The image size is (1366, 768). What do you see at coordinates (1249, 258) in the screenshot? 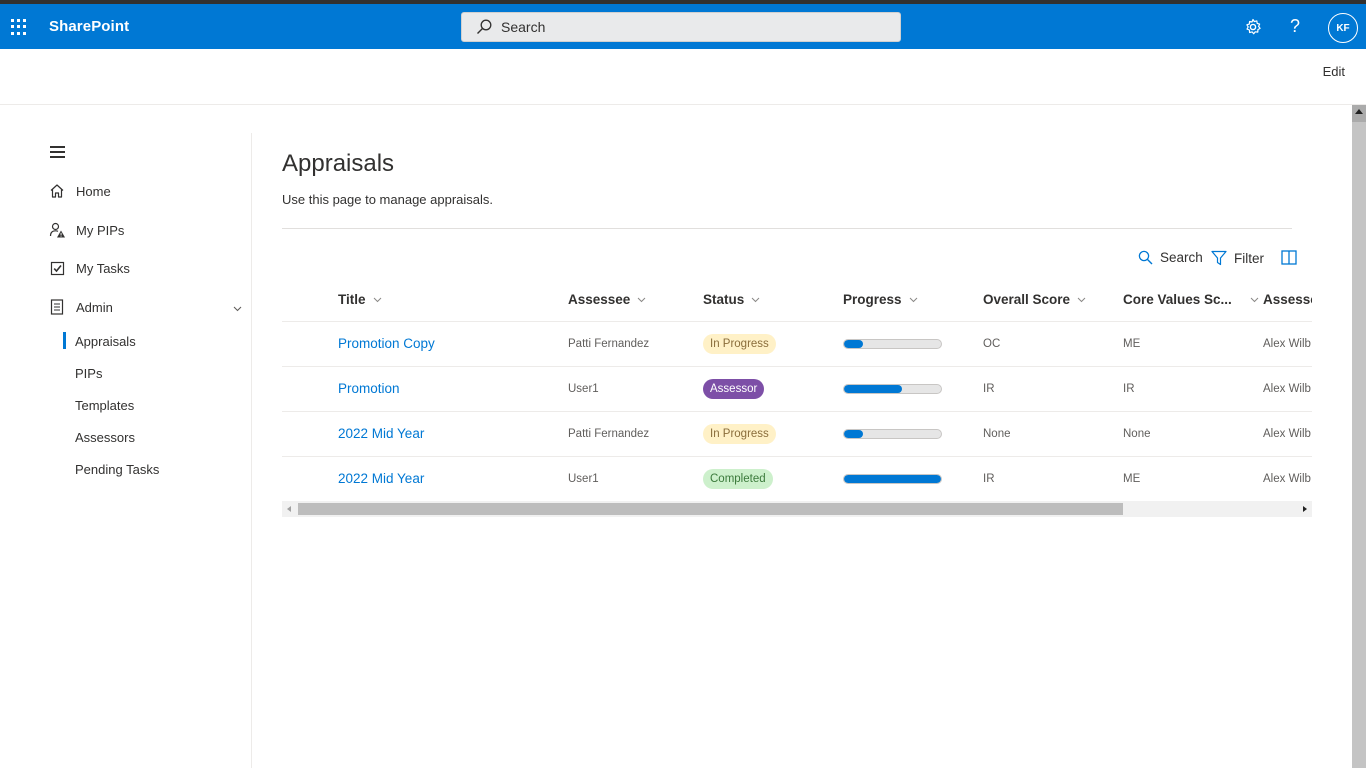
I see `filter-label: Filter` at bounding box center [1249, 258].